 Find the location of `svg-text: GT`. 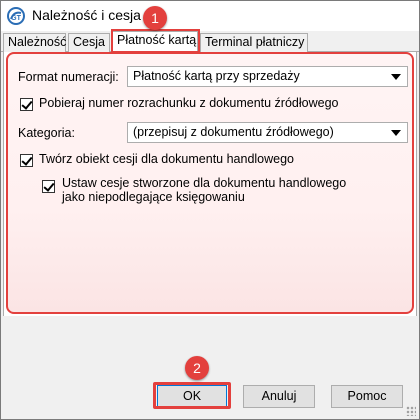

svg-text: GT is located at coordinates (16, 18).